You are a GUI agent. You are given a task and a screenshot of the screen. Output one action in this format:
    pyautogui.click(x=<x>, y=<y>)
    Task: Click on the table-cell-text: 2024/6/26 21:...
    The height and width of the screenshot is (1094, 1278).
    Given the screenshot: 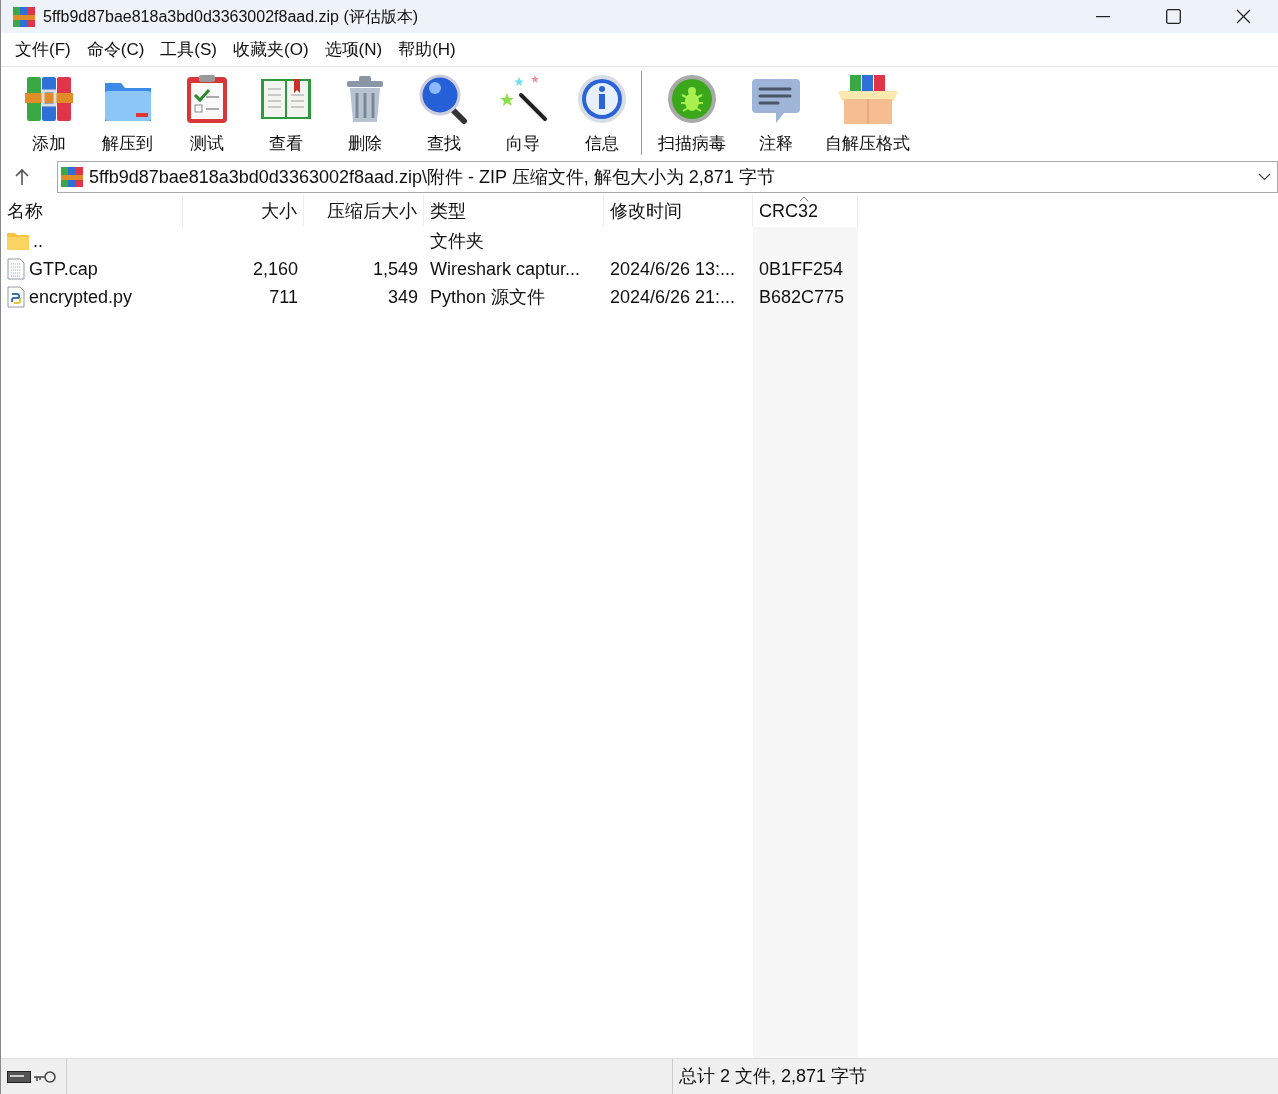 What is the action you would take?
    pyautogui.click(x=673, y=297)
    